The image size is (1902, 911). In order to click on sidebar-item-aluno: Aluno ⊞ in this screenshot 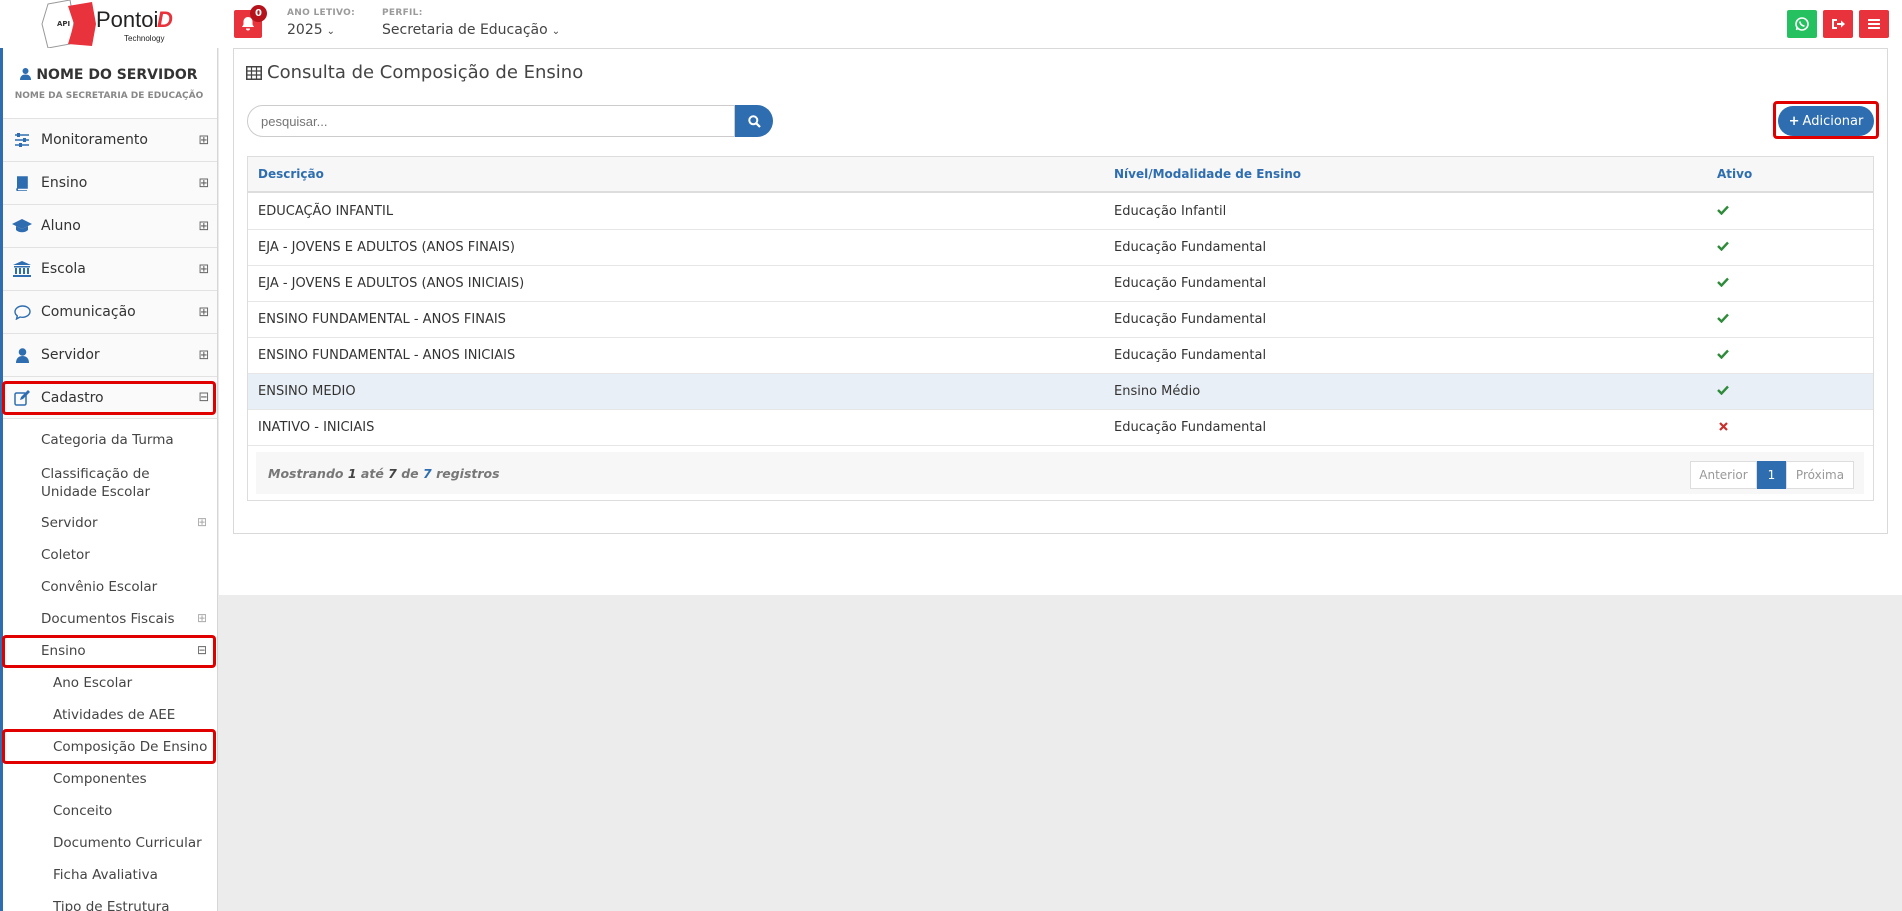, I will do `click(110, 225)`.